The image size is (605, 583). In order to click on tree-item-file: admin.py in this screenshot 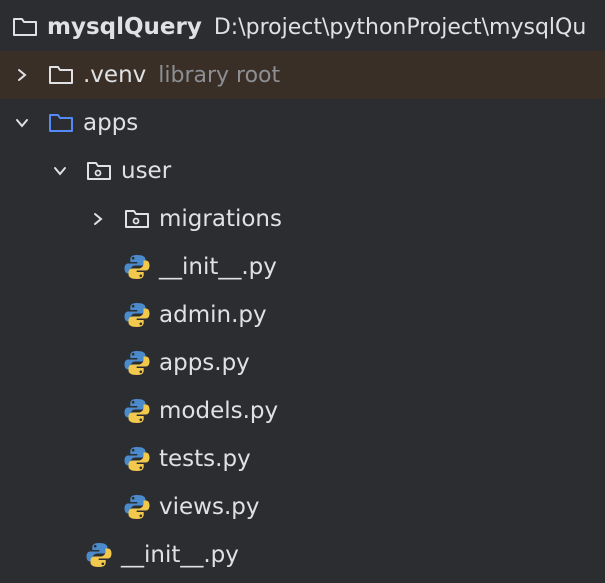, I will do `click(302, 315)`.